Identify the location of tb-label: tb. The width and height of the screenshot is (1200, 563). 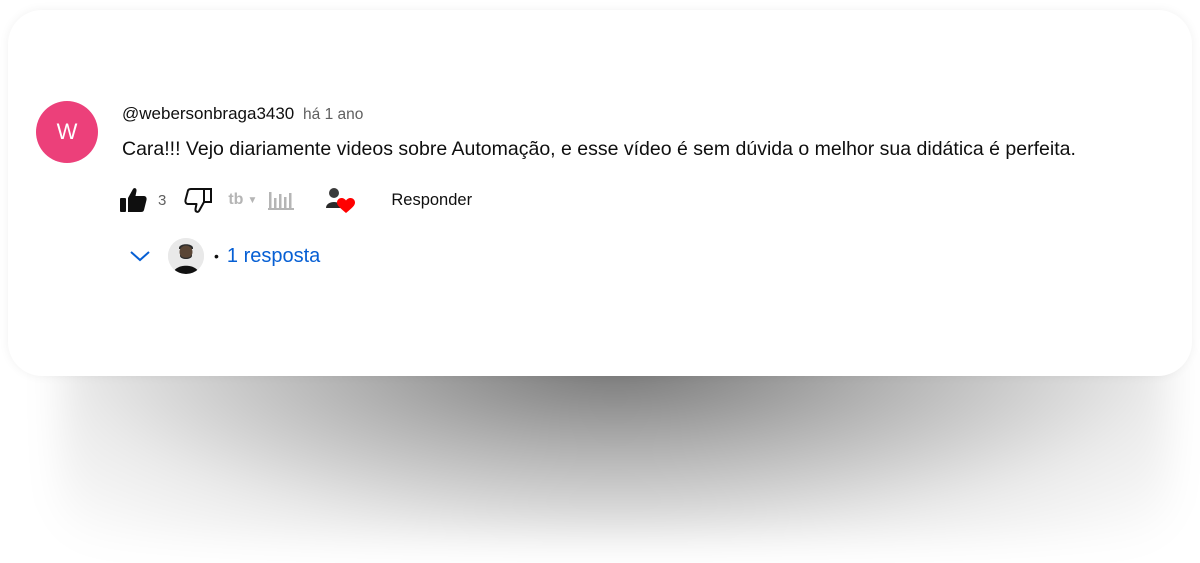
(236, 199).